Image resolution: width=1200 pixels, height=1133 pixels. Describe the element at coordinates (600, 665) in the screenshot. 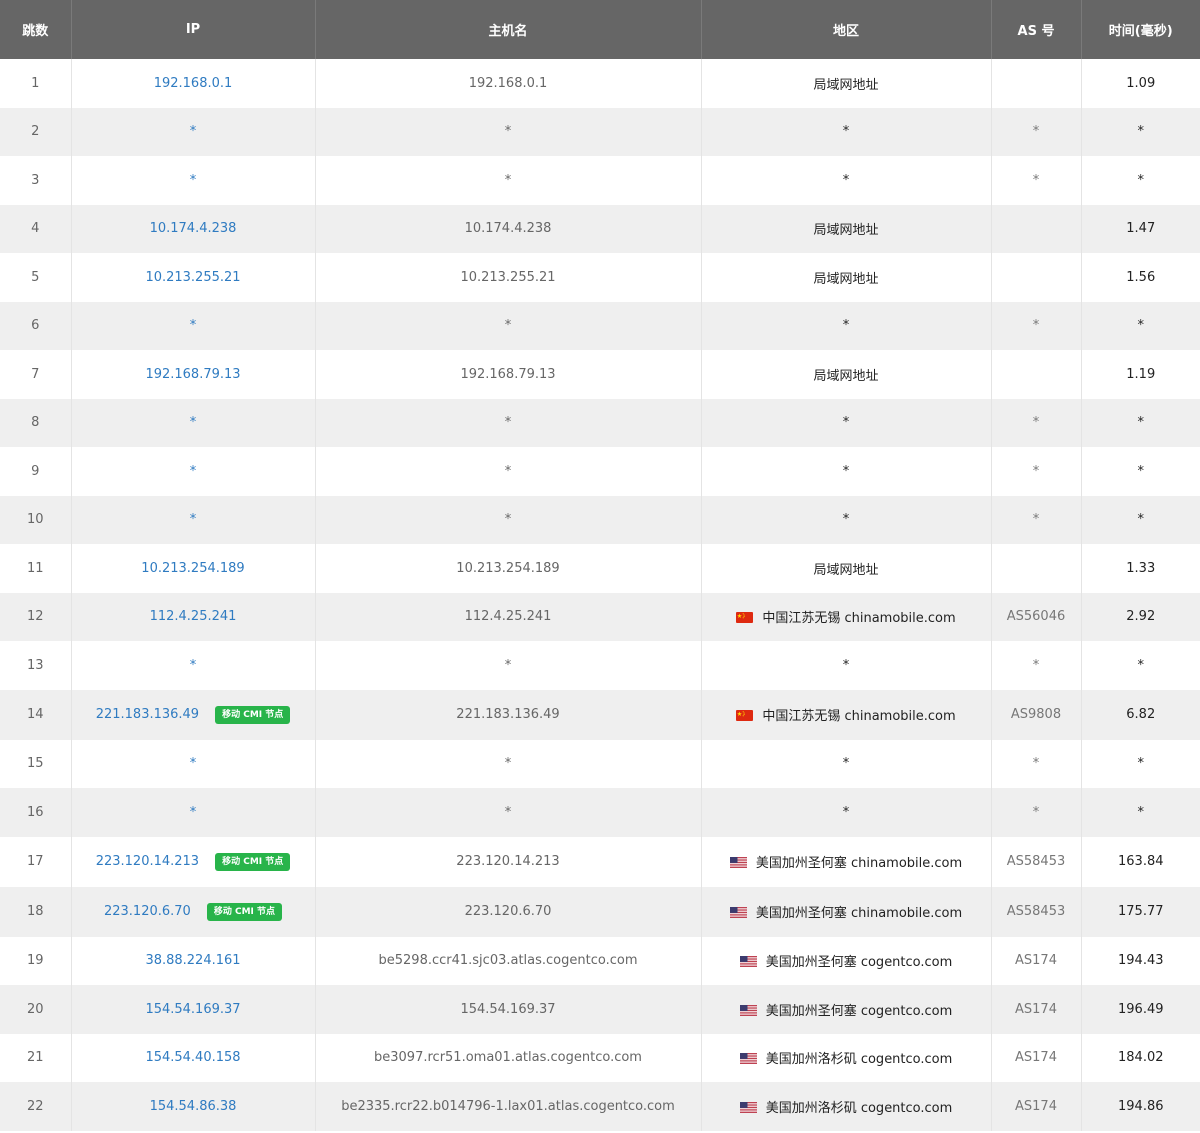

I see `table-row: 13 * * * * *` at that location.